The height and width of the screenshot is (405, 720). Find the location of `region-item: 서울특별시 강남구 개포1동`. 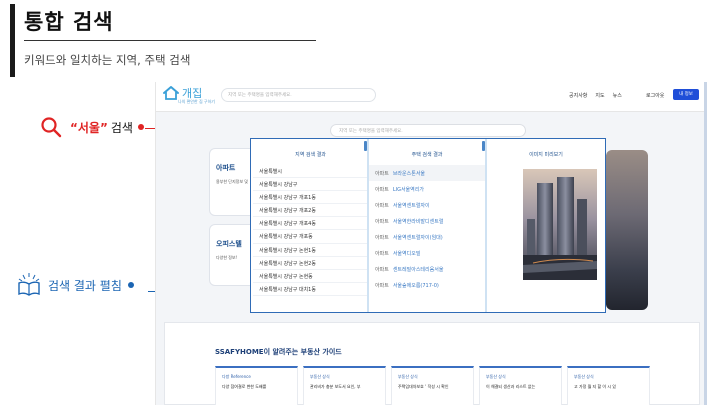

region-item: 서울특별시 강남구 개포1동 is located at coordinates (310, 198).